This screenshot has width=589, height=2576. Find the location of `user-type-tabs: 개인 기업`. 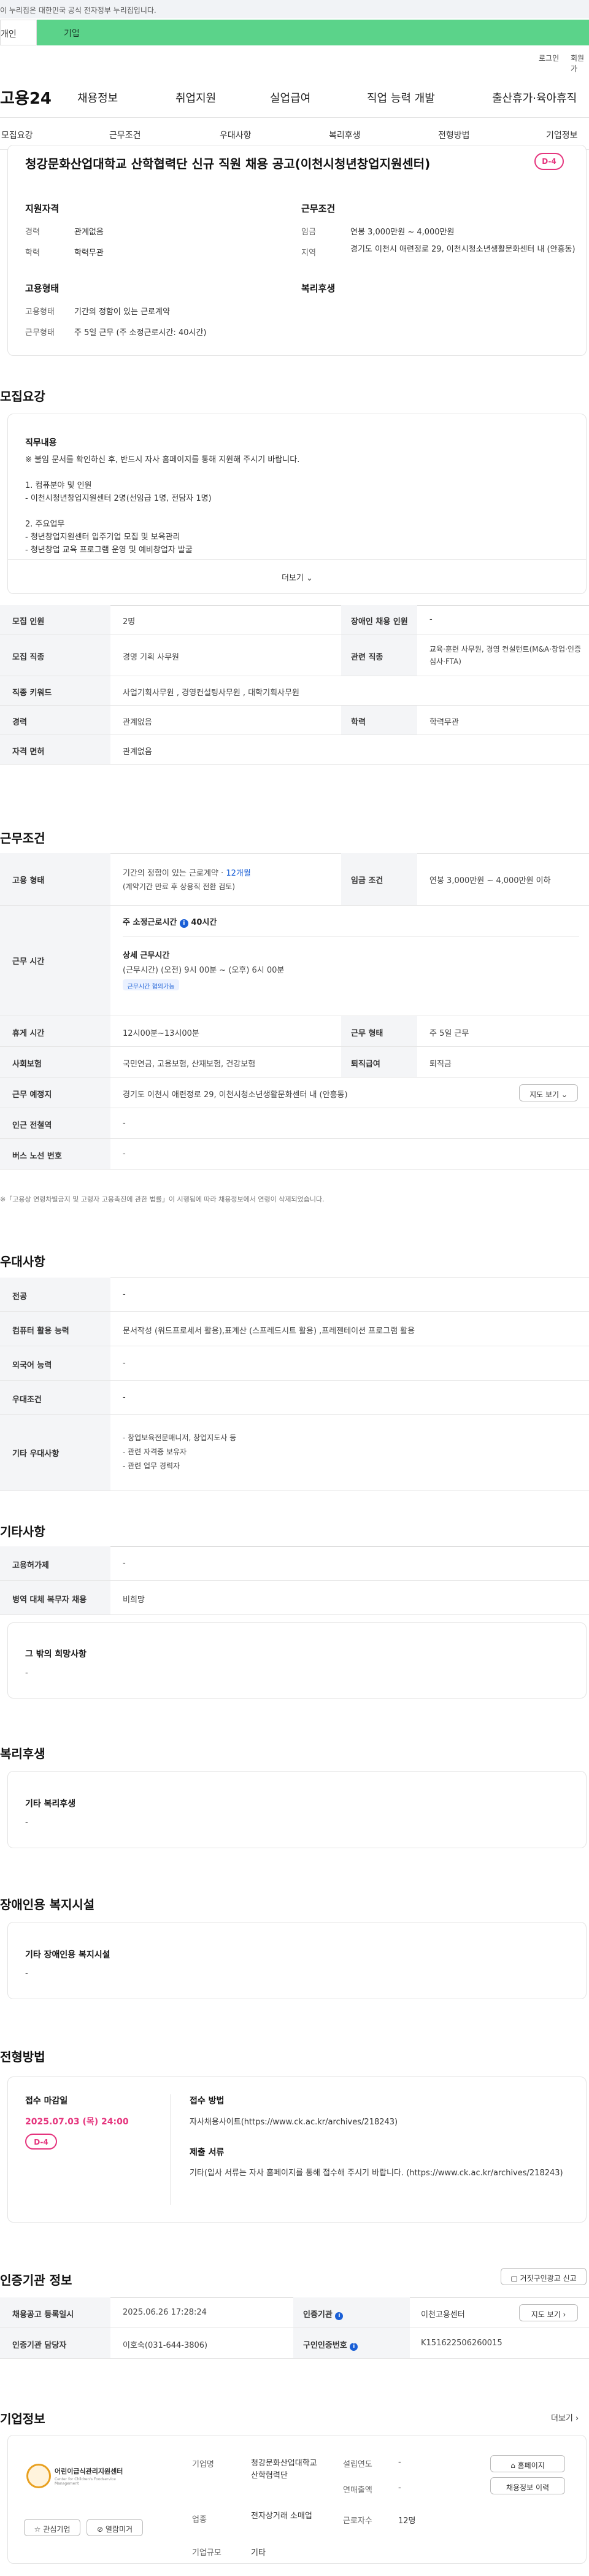

user-type-tabs: 개인 기업 is located at coordinates (294, 32).